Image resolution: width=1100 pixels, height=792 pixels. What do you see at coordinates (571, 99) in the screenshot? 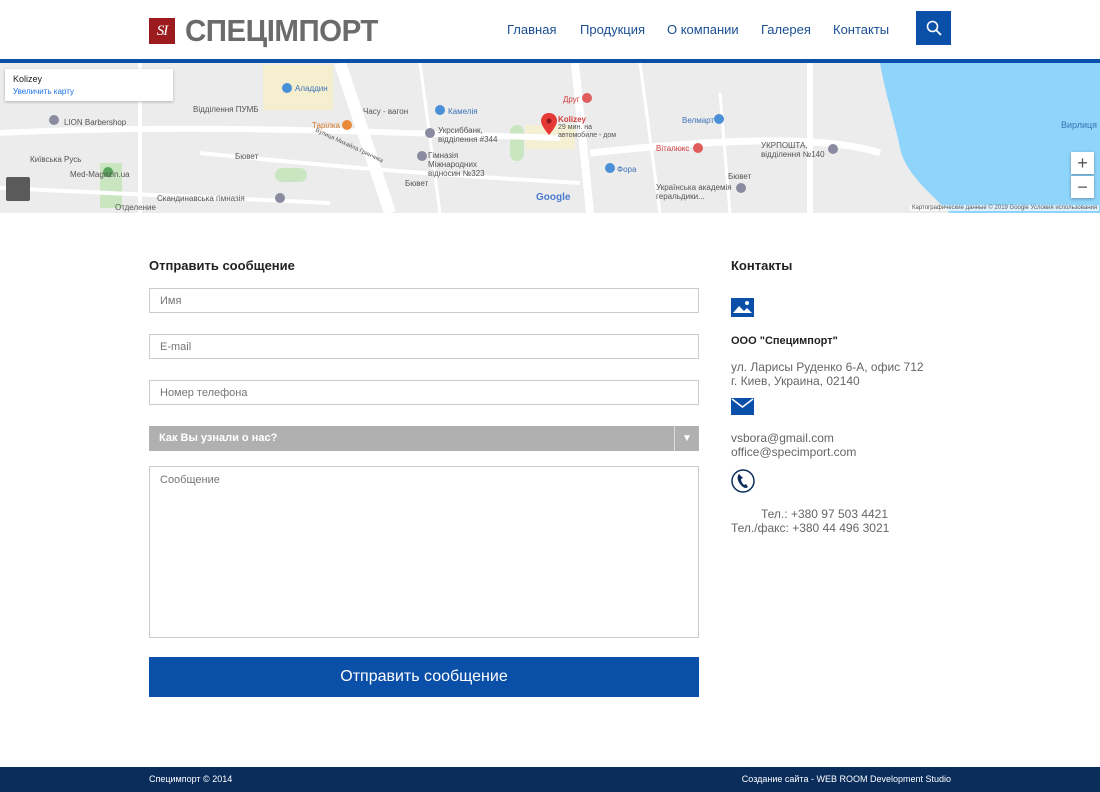
I see `map-label: Друг` at bounding box center [571, 99].